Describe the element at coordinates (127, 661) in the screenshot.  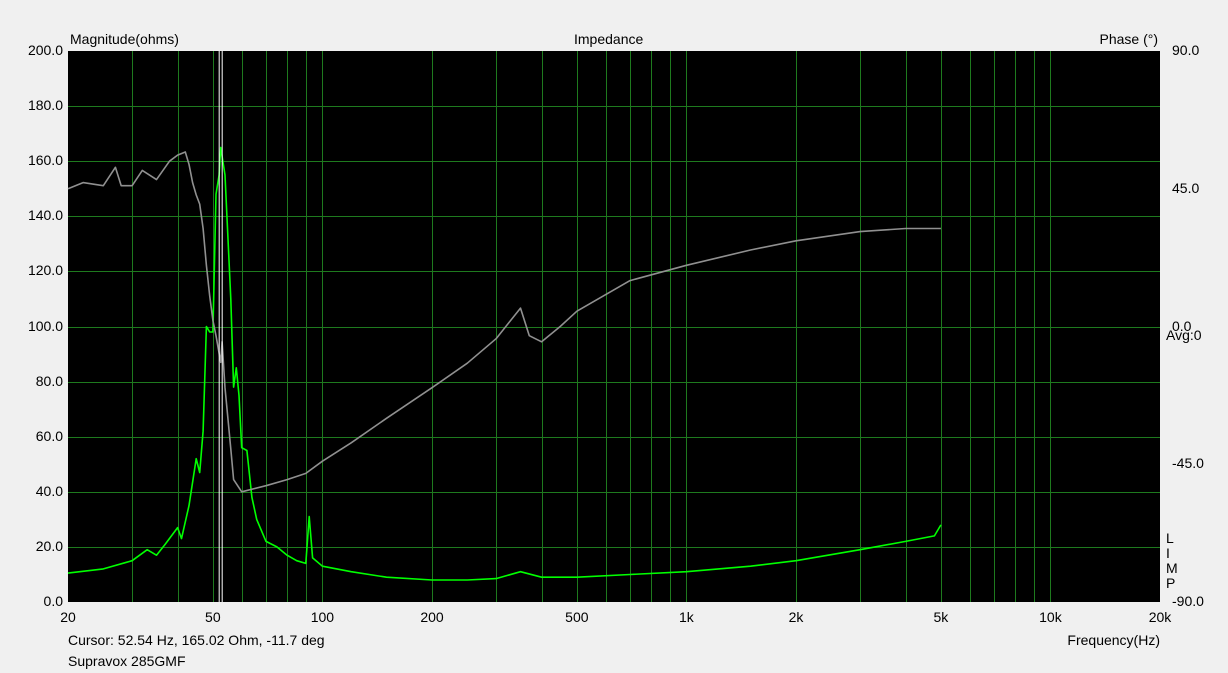
I see `device-name: Supravox 285GMF` at that location.